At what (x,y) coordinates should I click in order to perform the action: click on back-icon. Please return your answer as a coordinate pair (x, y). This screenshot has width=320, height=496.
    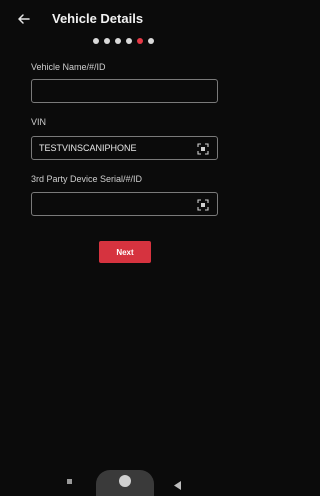
    Looking at the image, I should click on (178, 483).